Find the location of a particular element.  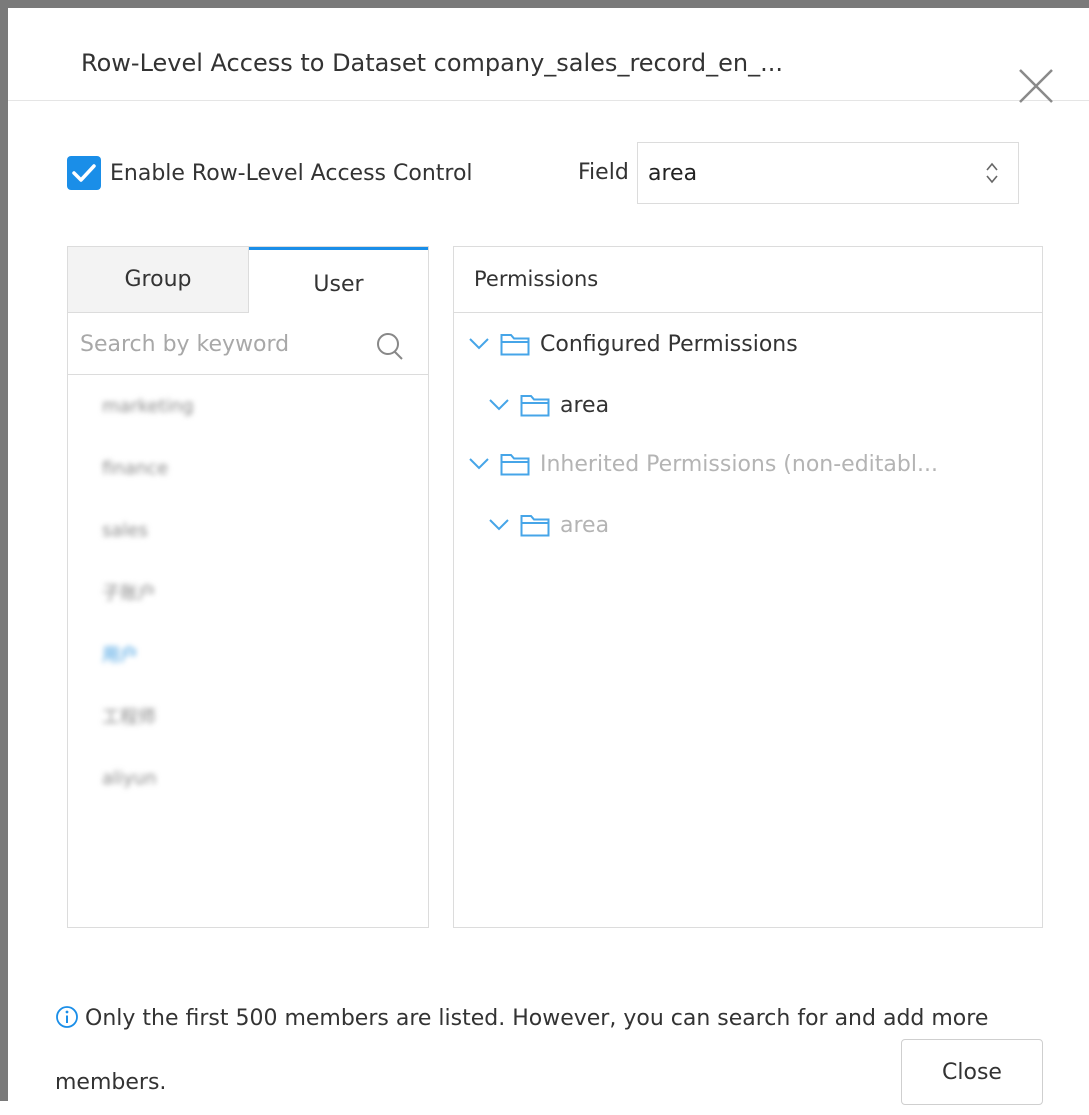

search-box is located at coordinates (248, 344).